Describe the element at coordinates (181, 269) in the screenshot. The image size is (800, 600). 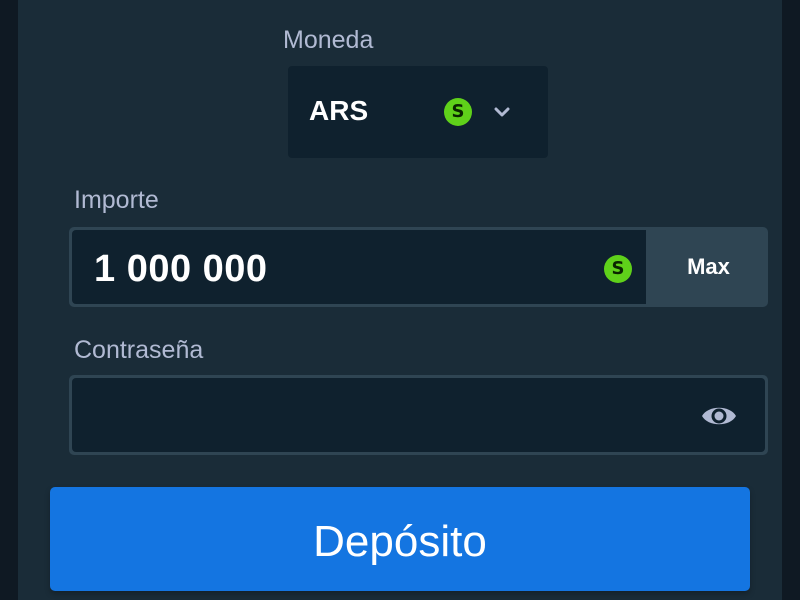
I see `amount-value: 1 000 000` at that location.